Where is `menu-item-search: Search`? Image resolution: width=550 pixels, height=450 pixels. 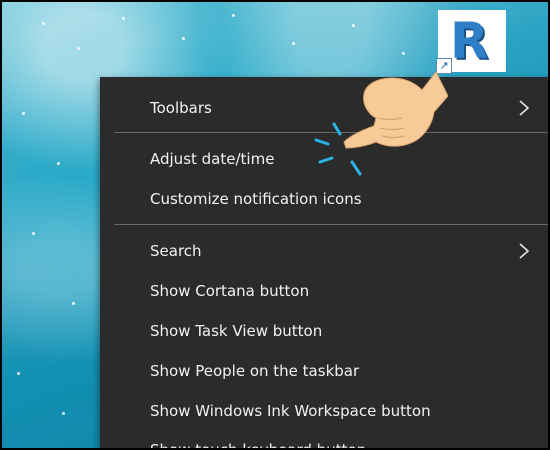 menu-item-search: Search is located at coordinates (324, 251).